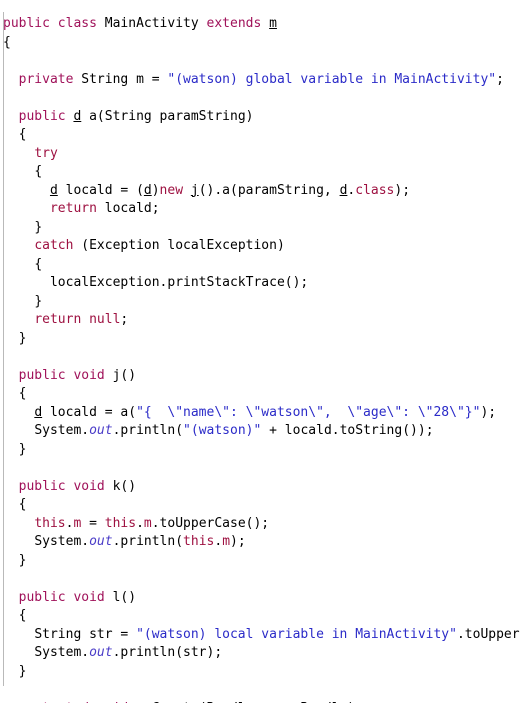  Describe the element at coordinates (120, 79) in the screenshot. I see `code-token-pl: String m =` at that location.